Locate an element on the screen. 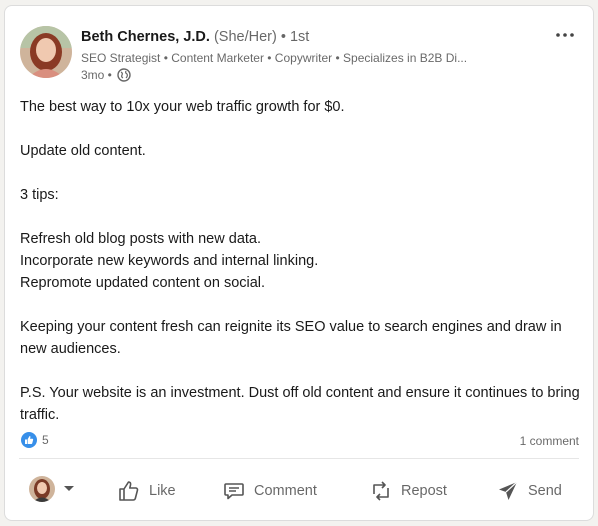 The height and width of the screenshot is (526, 598). like-icon is located at coordinates (129, 491).